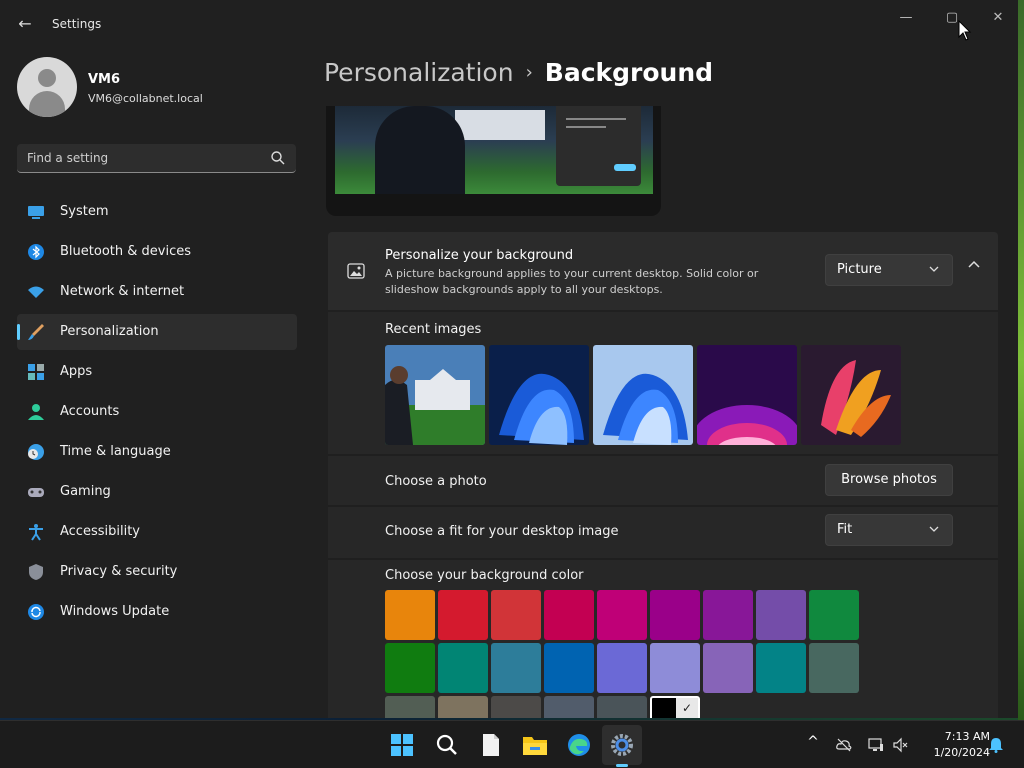  What do you see at coordinates (420, 150) in the screenshot?
I see `preview-person` at bounding box center [420, 150].